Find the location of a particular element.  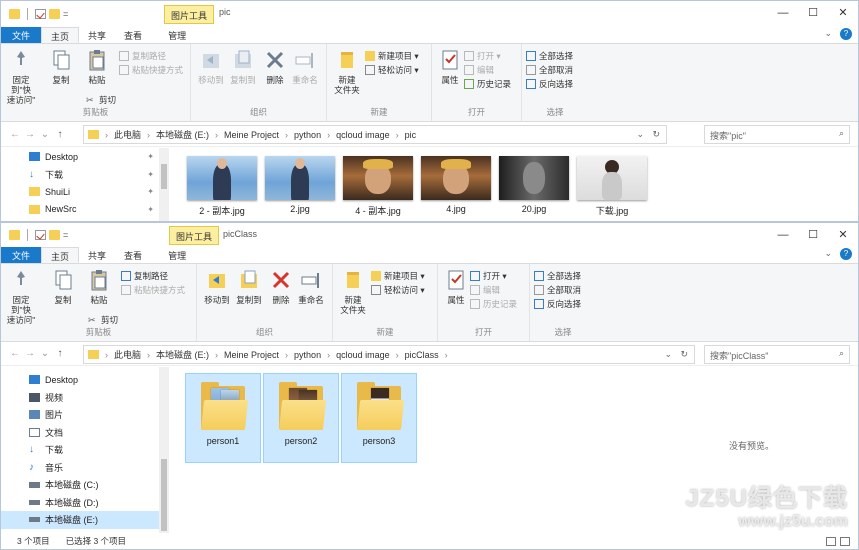

breadcrumb-picclass: picClass is located at coordinates (422, 355).